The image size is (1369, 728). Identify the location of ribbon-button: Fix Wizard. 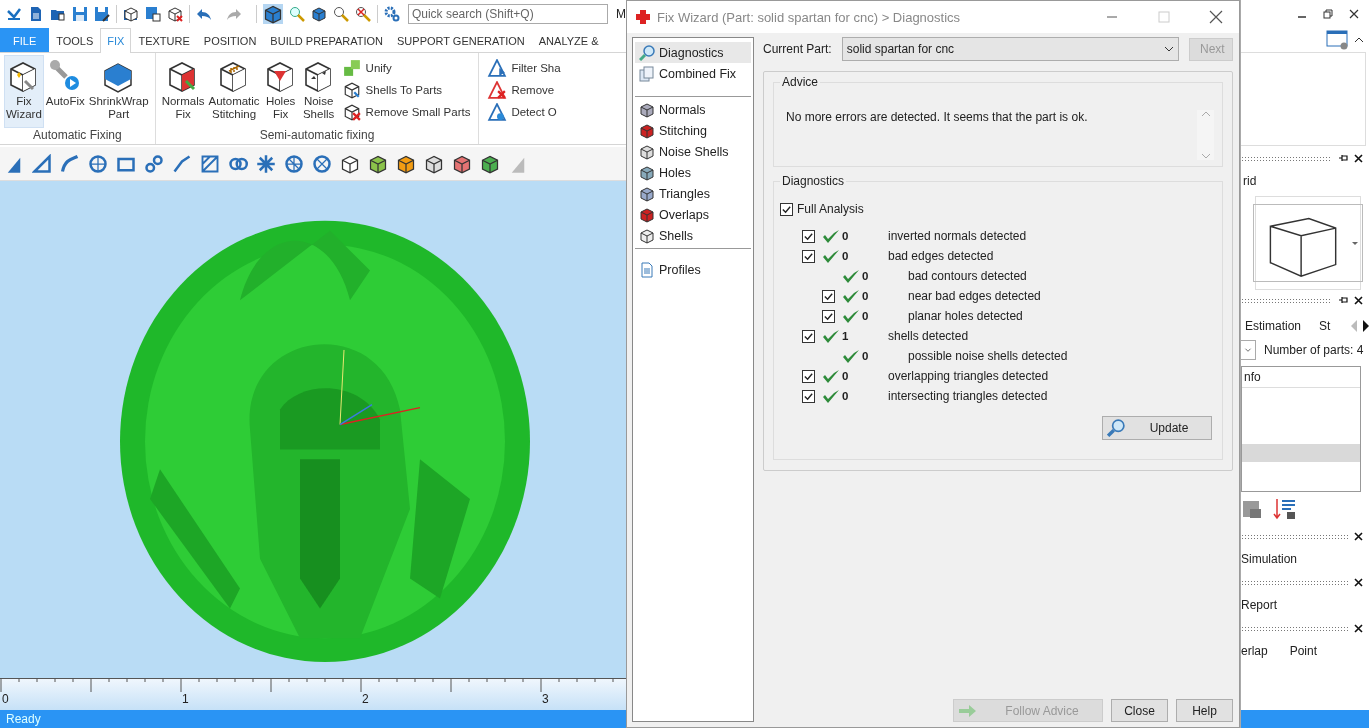
(24, 91).